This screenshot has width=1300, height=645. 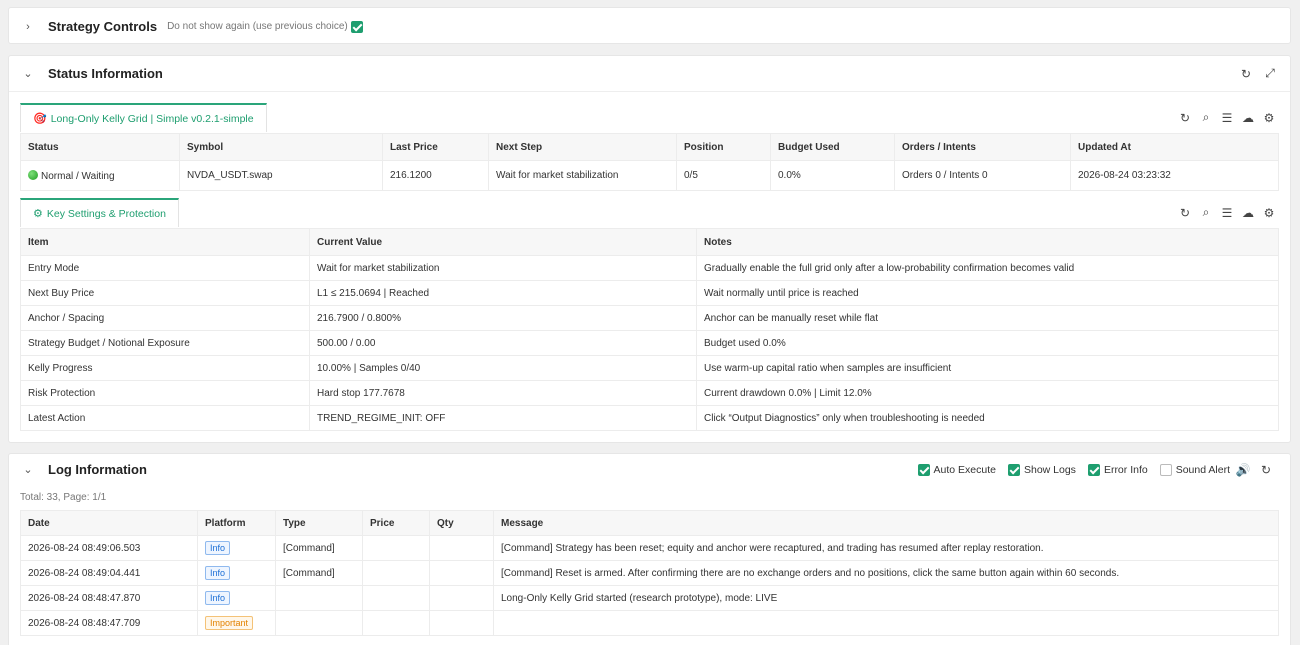 I want to click on status-information-title: Status Information, so click(x=105, y=73).